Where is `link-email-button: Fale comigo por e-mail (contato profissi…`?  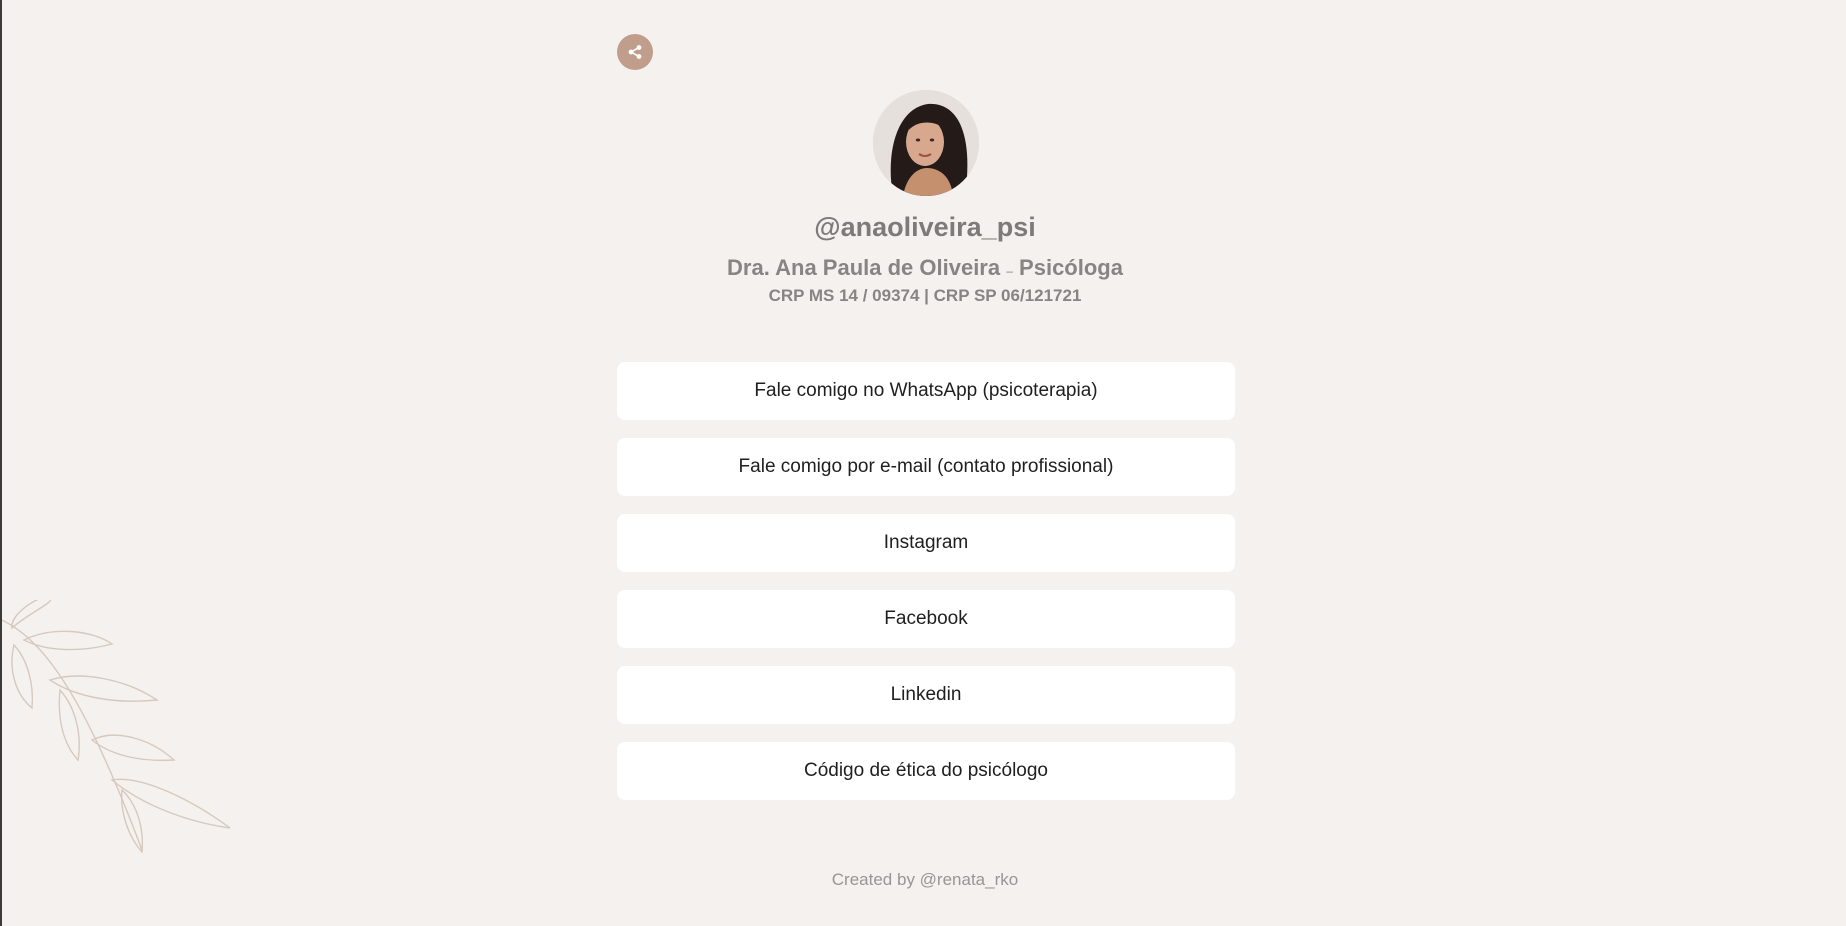
link-email-button: Fale comigo por e-mail (contato profissi… is located at coordinates (926, 467).